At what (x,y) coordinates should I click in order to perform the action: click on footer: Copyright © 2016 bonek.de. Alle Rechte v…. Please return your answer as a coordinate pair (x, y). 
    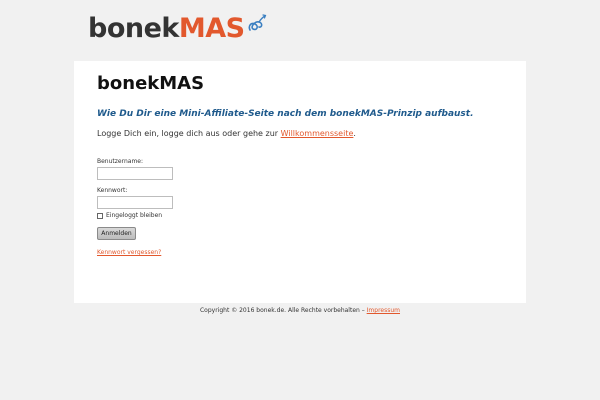
    Looking at the image, I should click on (300, 310).